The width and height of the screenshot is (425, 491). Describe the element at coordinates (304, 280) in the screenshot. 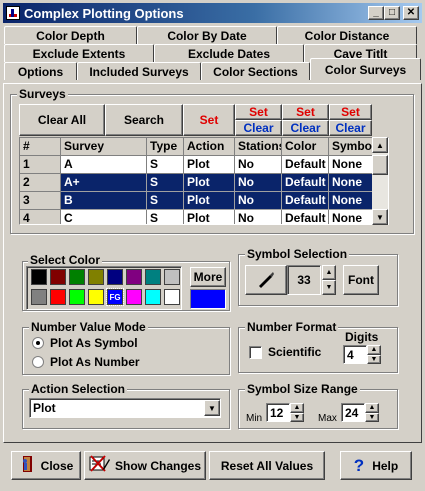

I see `symbol-number-field: 33` at that location.